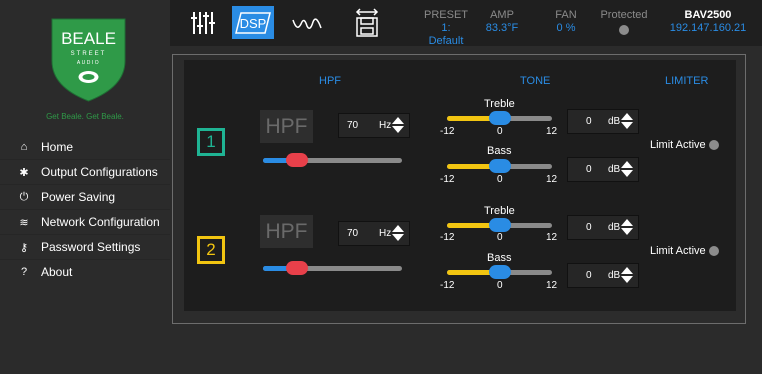 This screenshot has width=762, height=374. What do you see at coordinates (499, 151) in the screenshot?
I see `ch1-bass-label: Bass` at bounding box center [499, 151].